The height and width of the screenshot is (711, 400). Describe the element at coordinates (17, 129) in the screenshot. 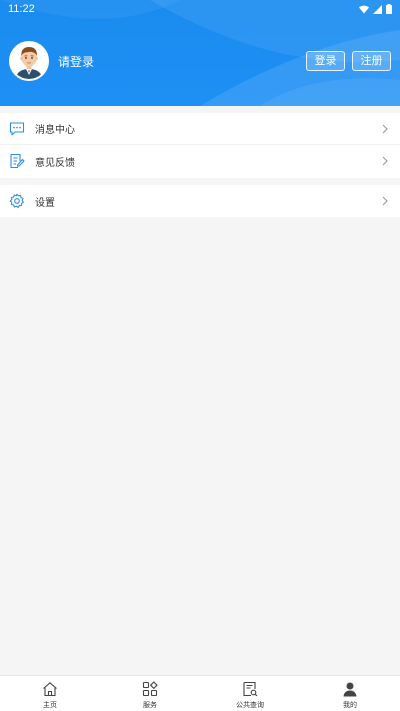

I see `message-icon` at that location.